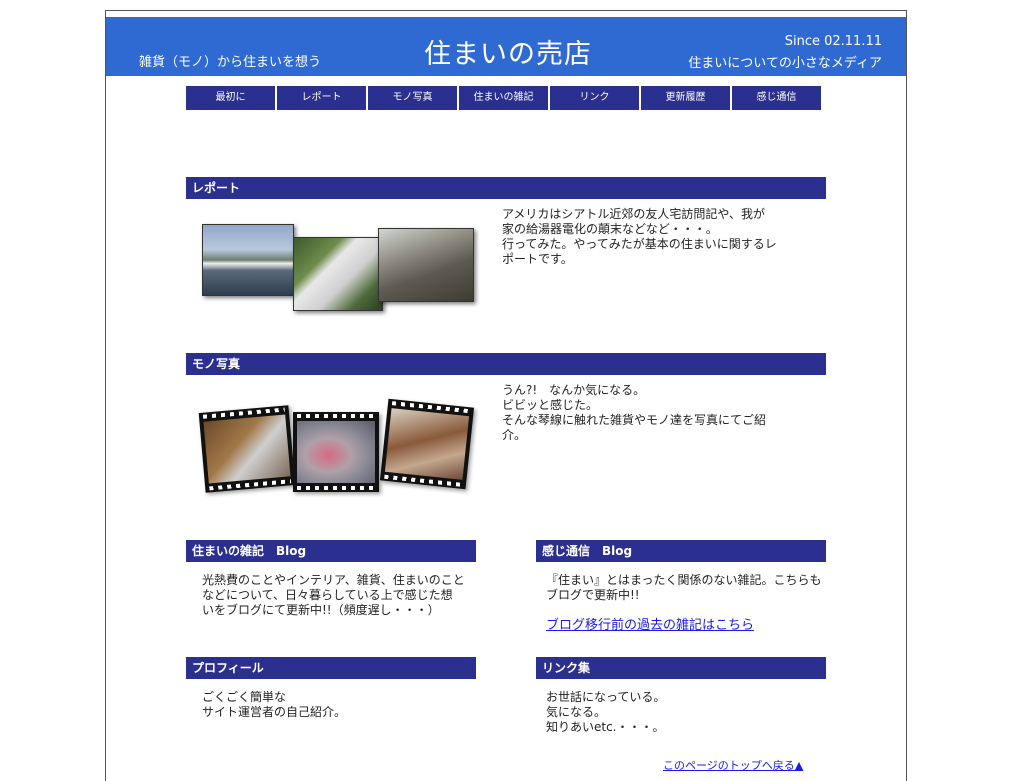 The image size is (1024, 781). What do you see at coordinates (321, 610) in the screenshot?
I see `notes-text-line3: いをブログにて更新中!!（頻度遅し・・・）` at bounding box center [321, 610].